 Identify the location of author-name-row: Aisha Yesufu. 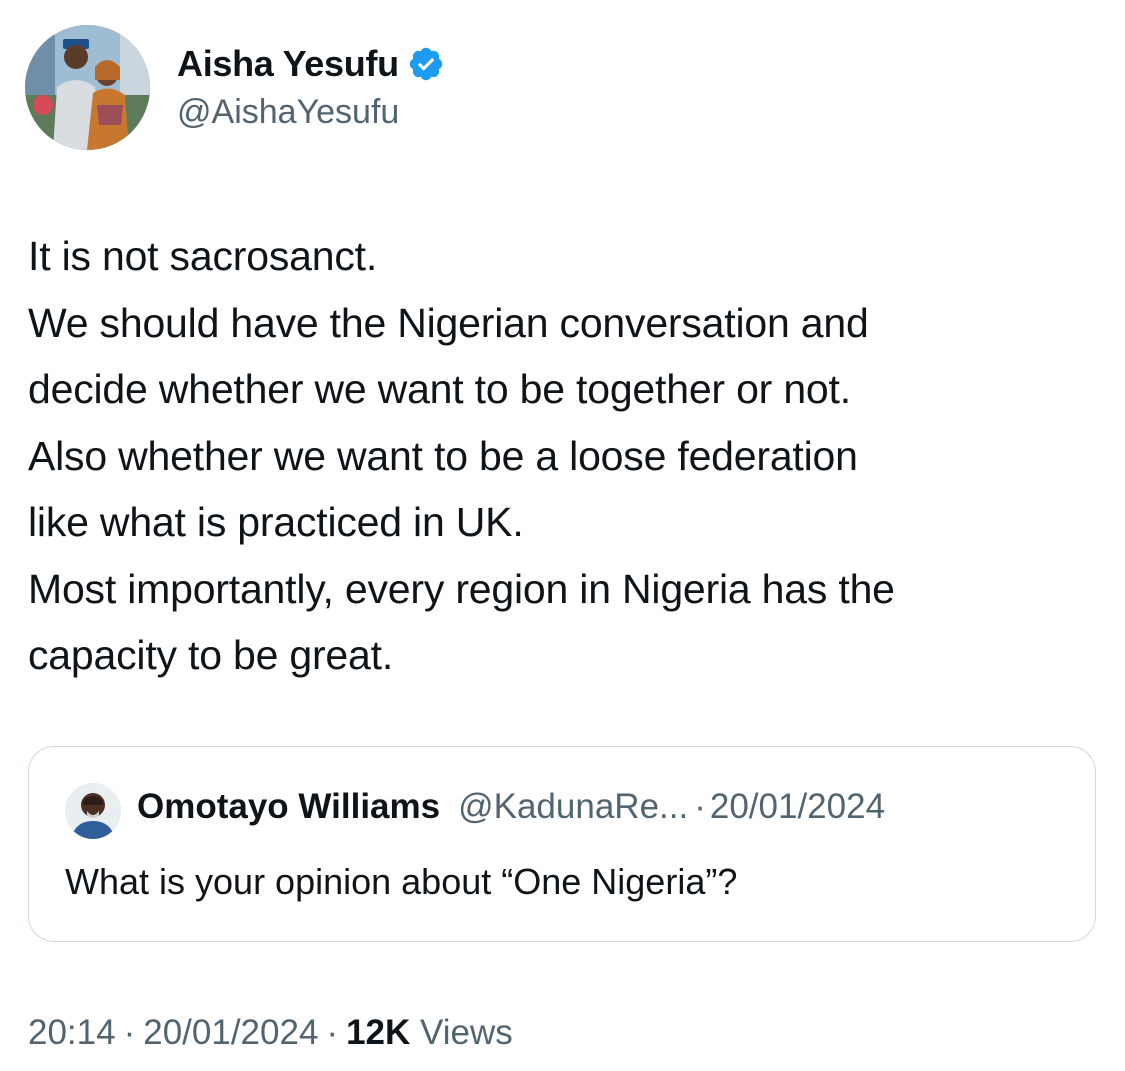
(311, 64).